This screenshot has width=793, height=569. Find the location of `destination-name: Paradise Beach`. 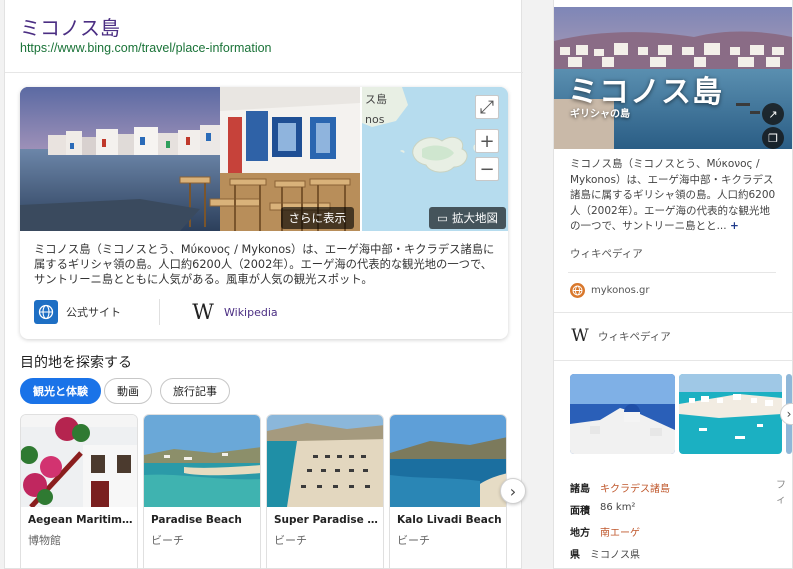

destination-name: Paradise Beach is located at coordinates (196, 520).